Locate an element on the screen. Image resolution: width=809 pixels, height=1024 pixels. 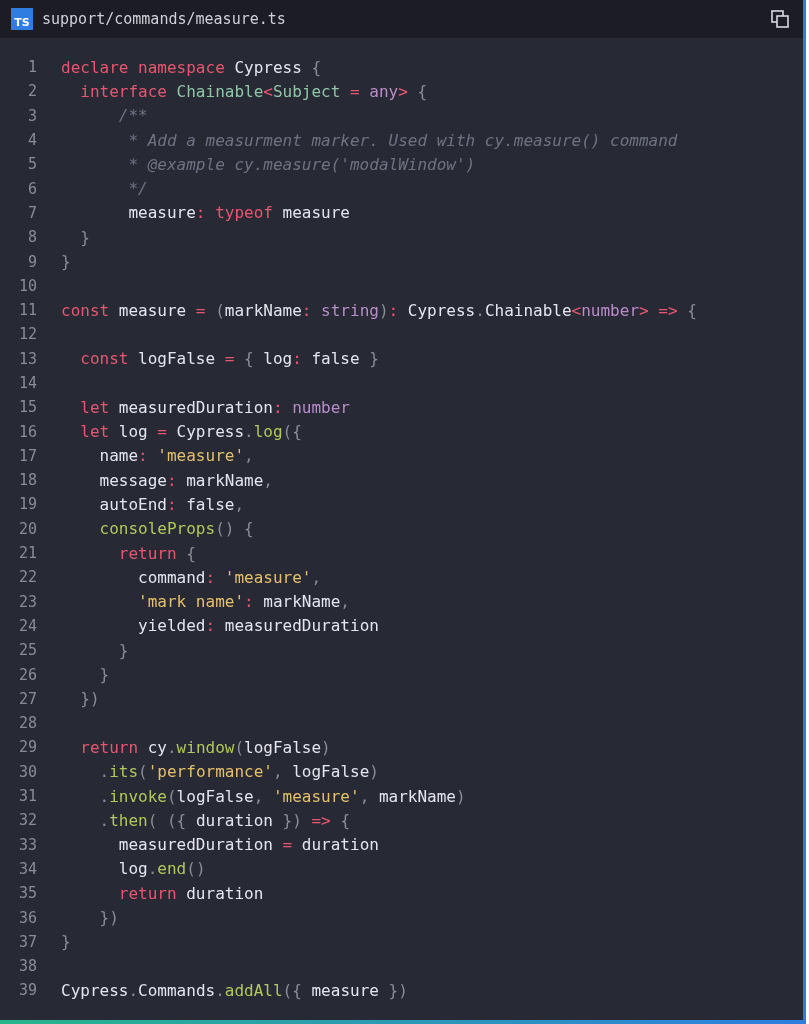
code-line: /** is located at coordinates (132, 116).